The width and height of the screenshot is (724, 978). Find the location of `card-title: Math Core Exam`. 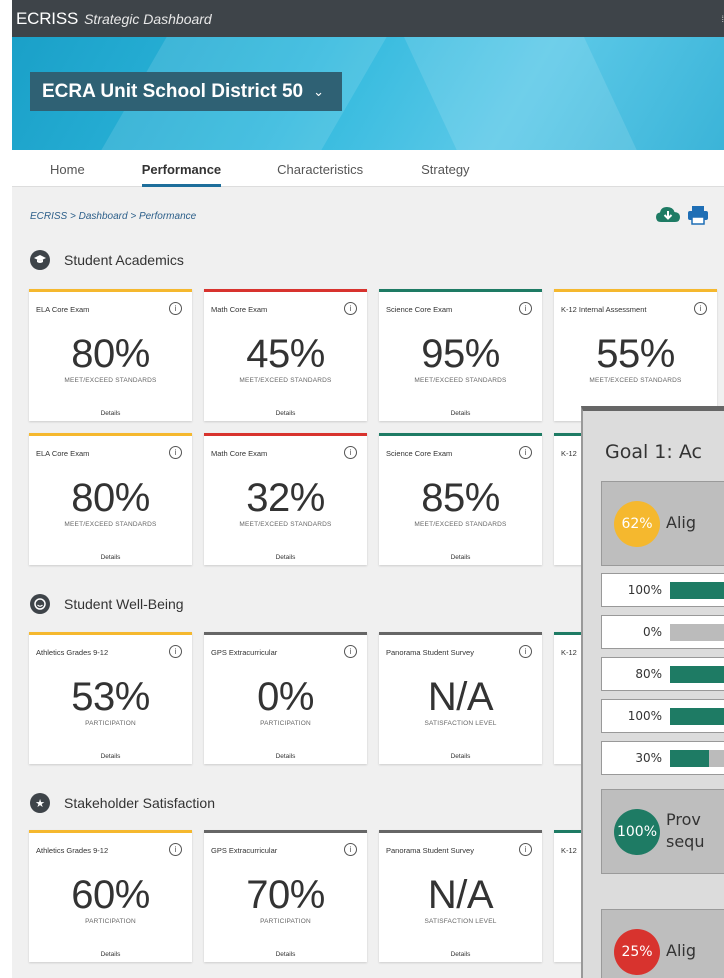

card-title: Math Core Exam is located at coordinates (239, 309).